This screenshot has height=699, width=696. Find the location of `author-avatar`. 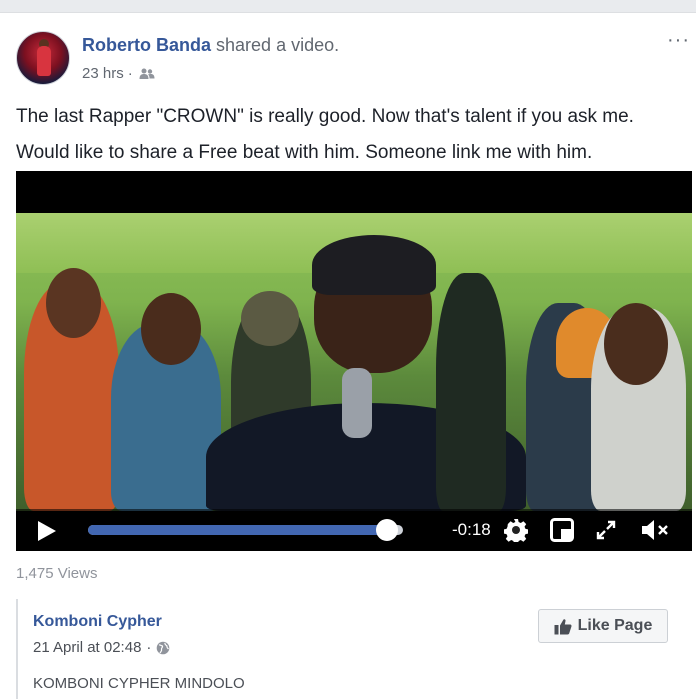

author-avatar is located at coordinates (43, 58).